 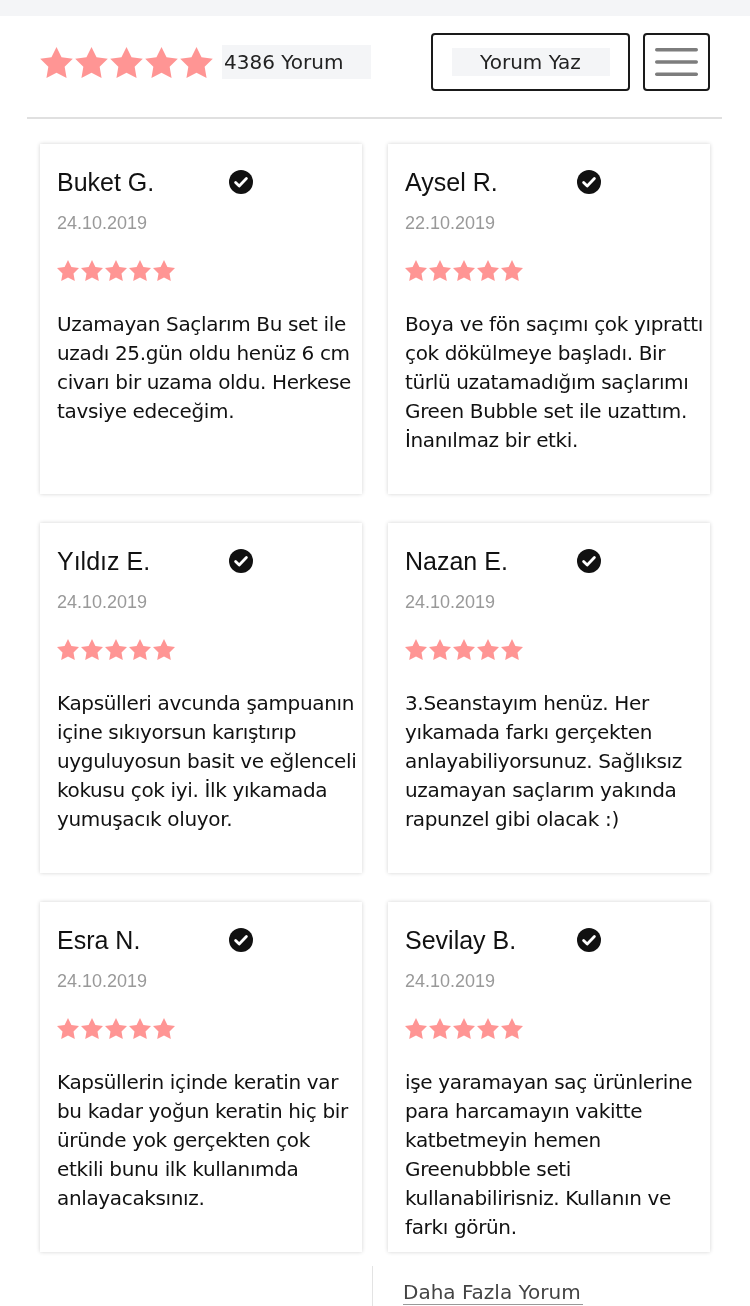 I want to click on menu-icon, so click(x=676, y=62).